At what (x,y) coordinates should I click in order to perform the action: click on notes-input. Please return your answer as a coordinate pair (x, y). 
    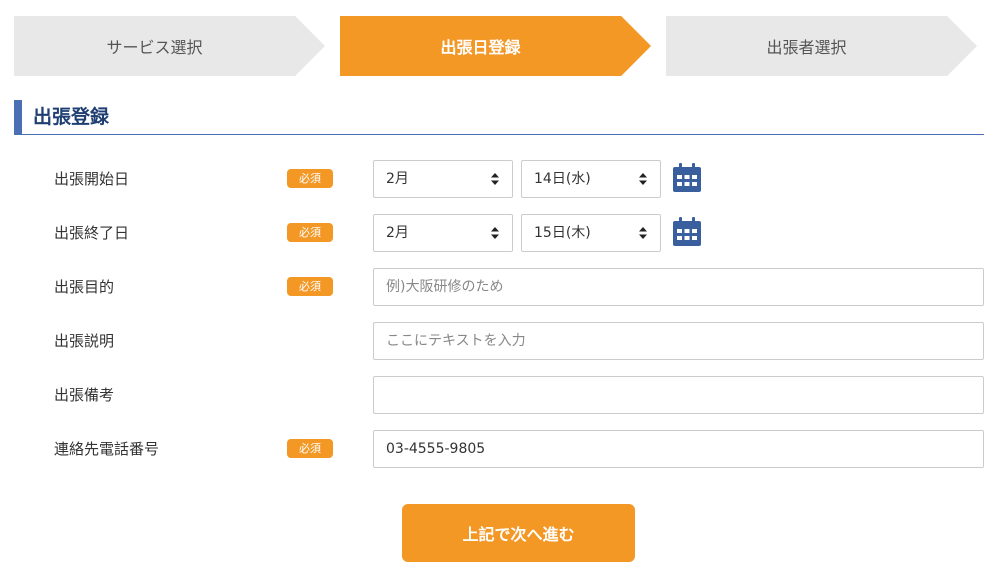
    Looking at the image, I should click on (678, 395).